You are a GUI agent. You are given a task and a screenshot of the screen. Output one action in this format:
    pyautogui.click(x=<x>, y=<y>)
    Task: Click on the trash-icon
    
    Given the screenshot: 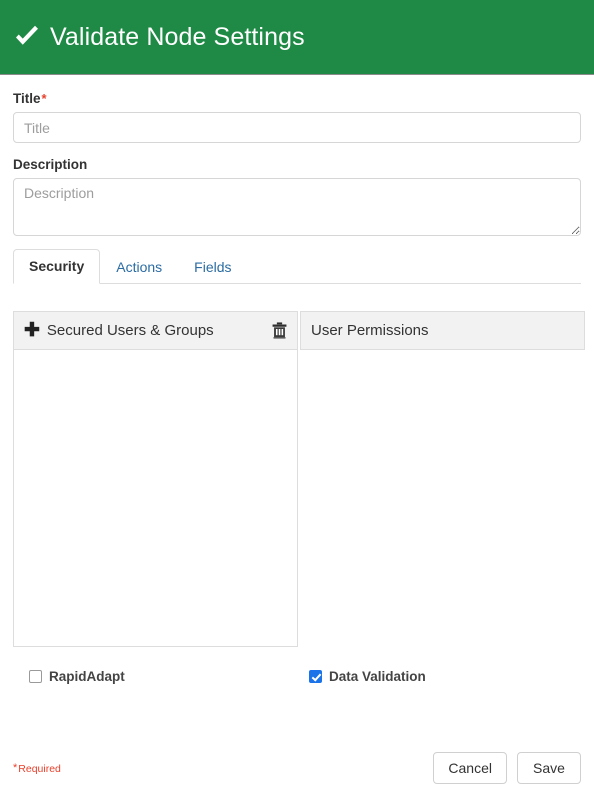 What is the action you would take?
    pyautogui.click(x=279, y=330)
    